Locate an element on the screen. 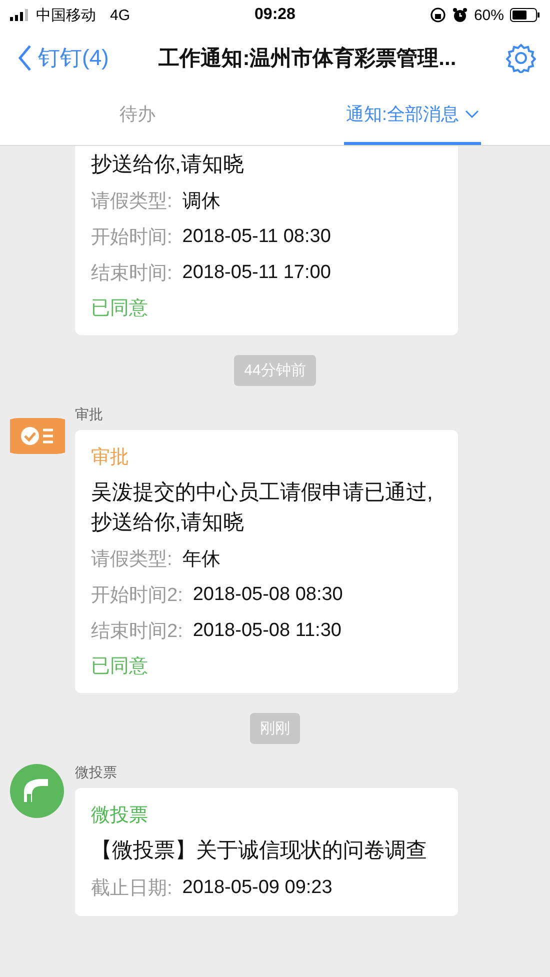  field-value: 2018-05-08 08:30 is located at coordinates (267, 595).